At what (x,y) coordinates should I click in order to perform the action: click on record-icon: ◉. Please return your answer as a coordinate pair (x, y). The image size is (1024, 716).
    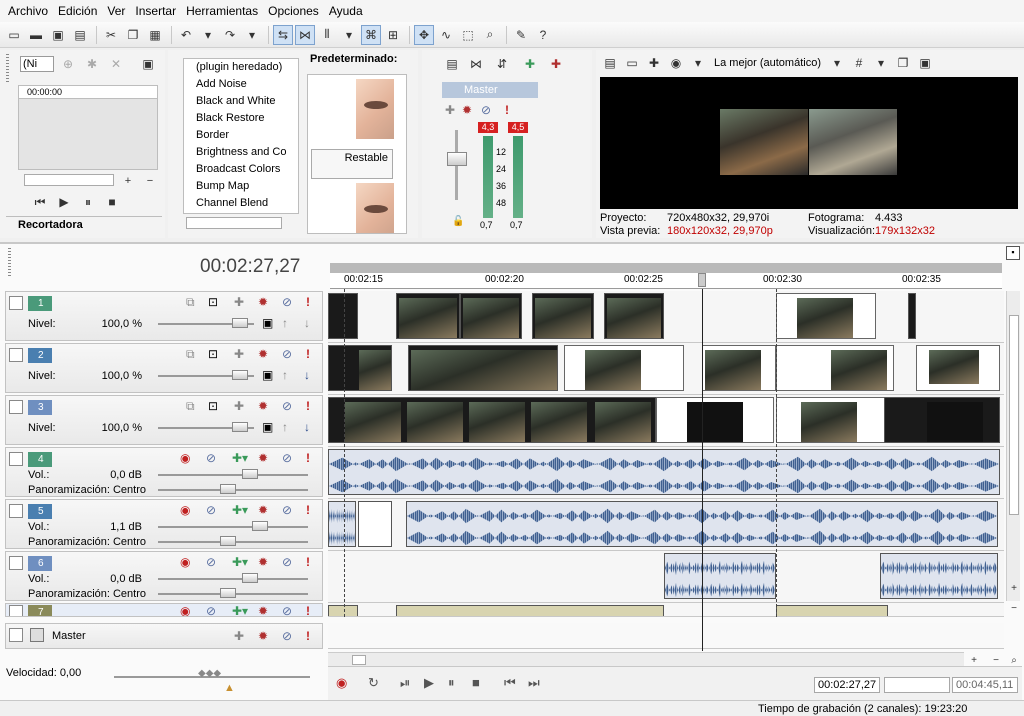
    Looking at the image, I should click on (341, 683).